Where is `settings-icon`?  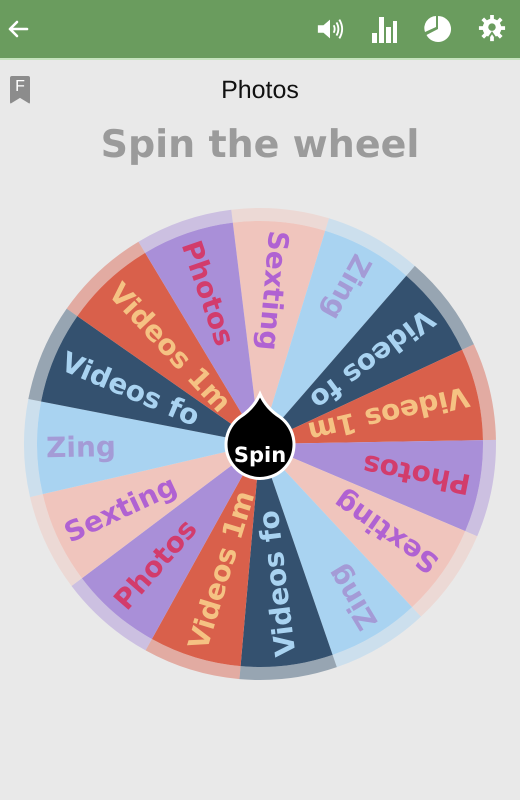 settings-icon is located at coordinates (492, 29).